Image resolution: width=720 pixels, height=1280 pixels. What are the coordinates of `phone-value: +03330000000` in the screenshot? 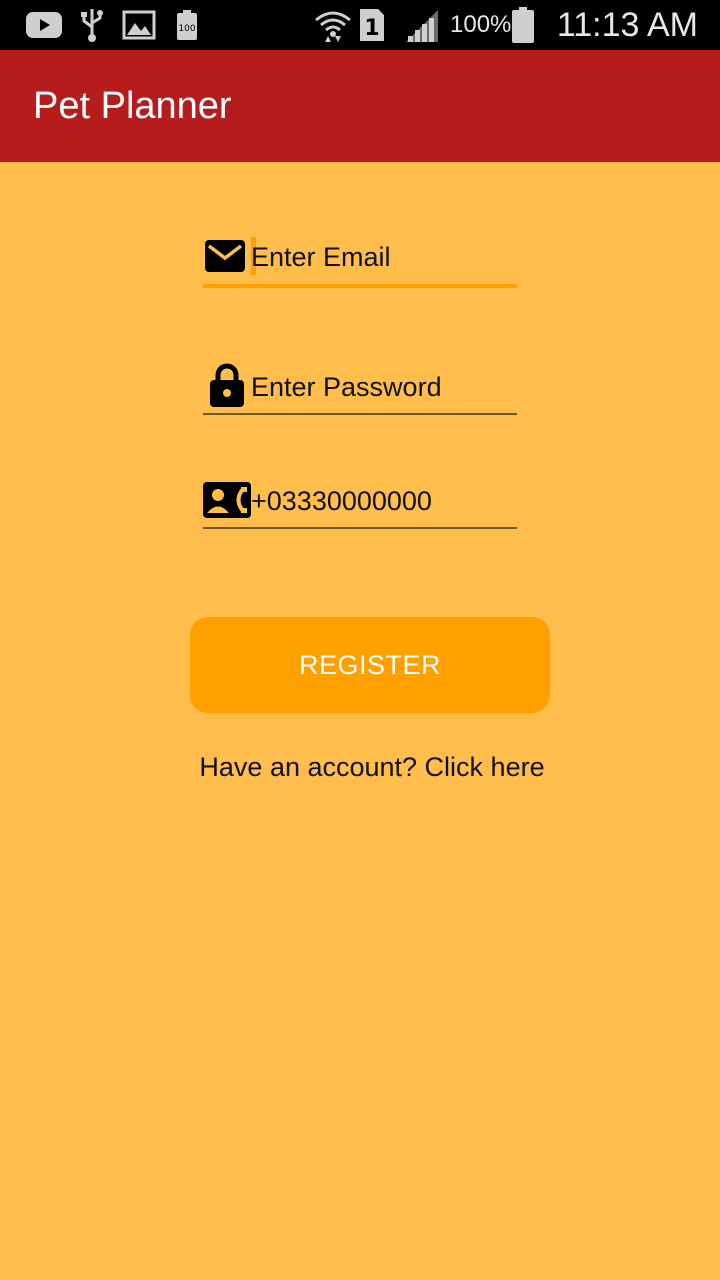 It's located at (341, 501).